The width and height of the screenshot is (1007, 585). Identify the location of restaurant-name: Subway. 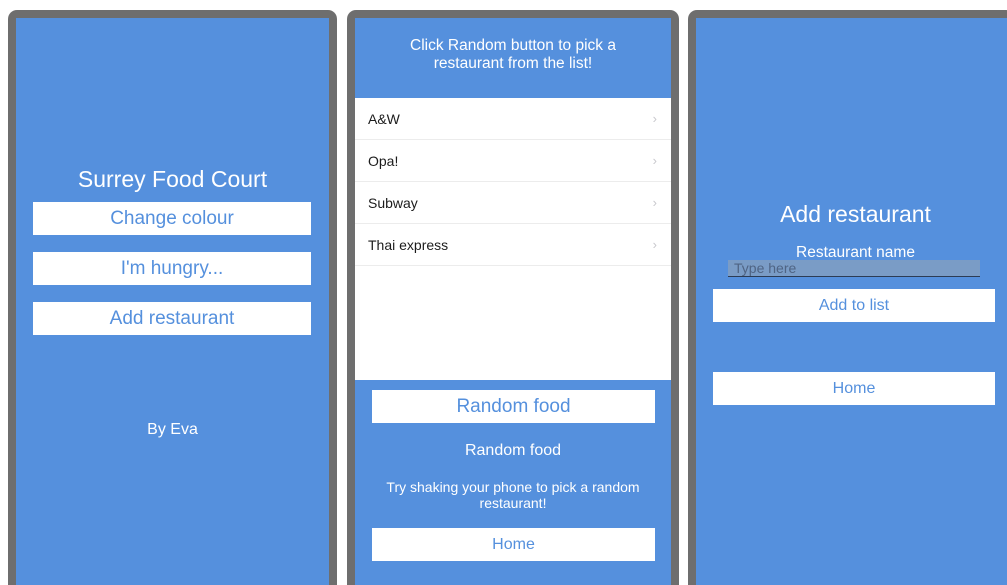
(393, 202).